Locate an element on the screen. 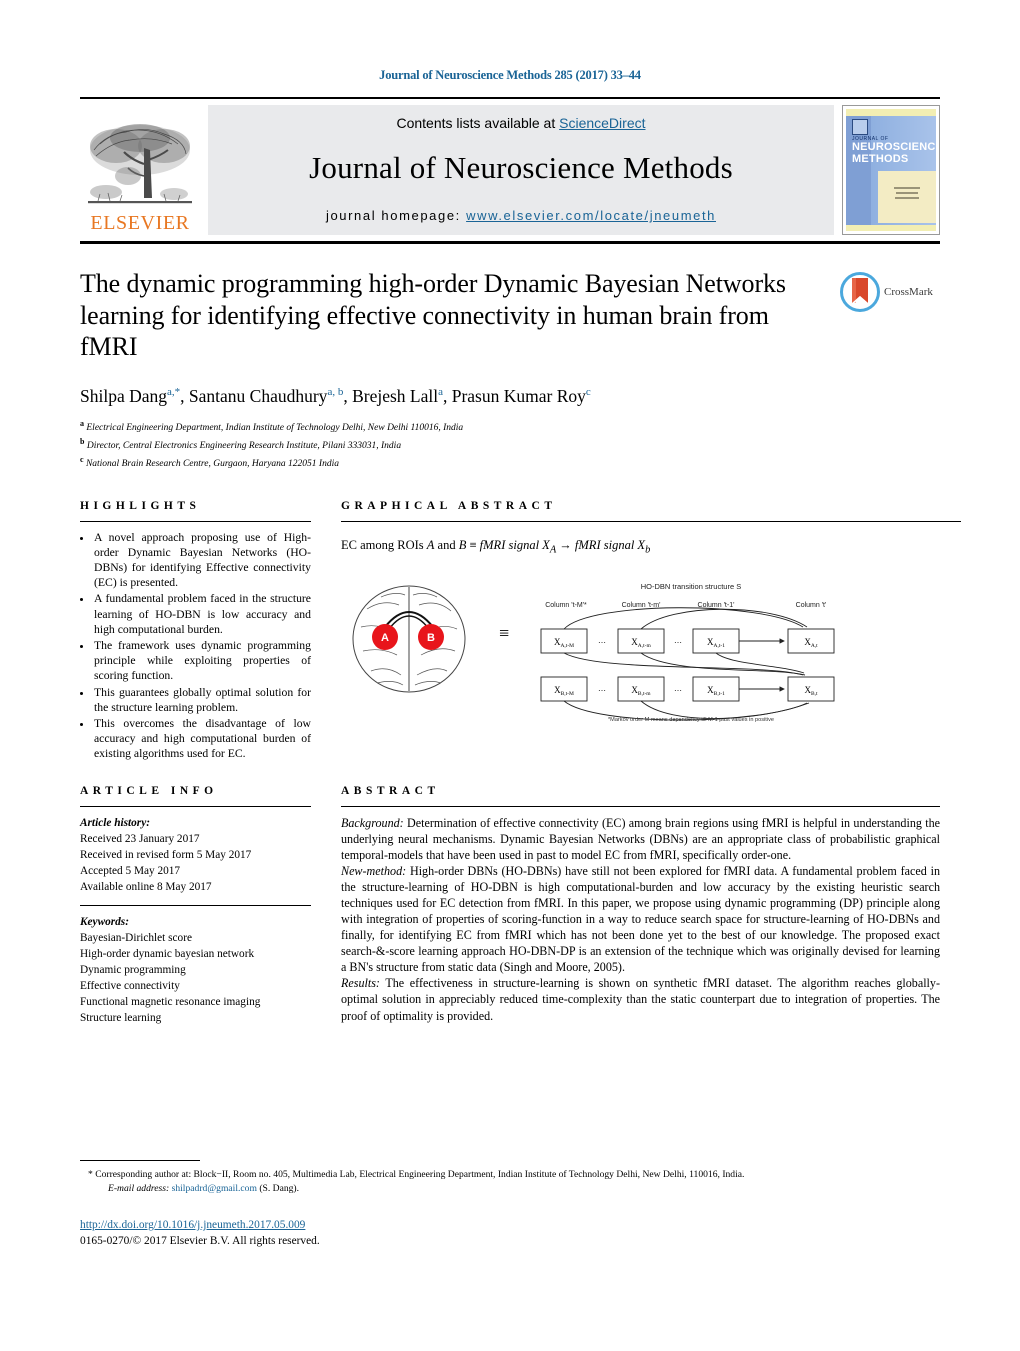  email-label: E-mail address: is located at coordinates (139, 1189).